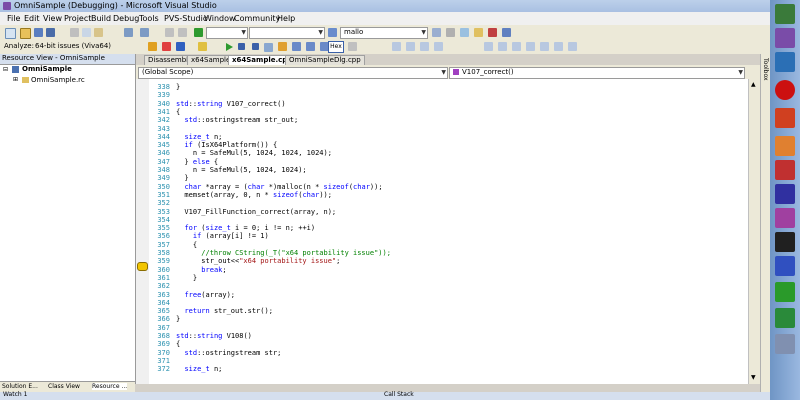 The width and height of the screenshot is (800, 400). Describe the element at coordinates (450, 32) in the screenshot. I see `solution-explorer-icon` at that location.